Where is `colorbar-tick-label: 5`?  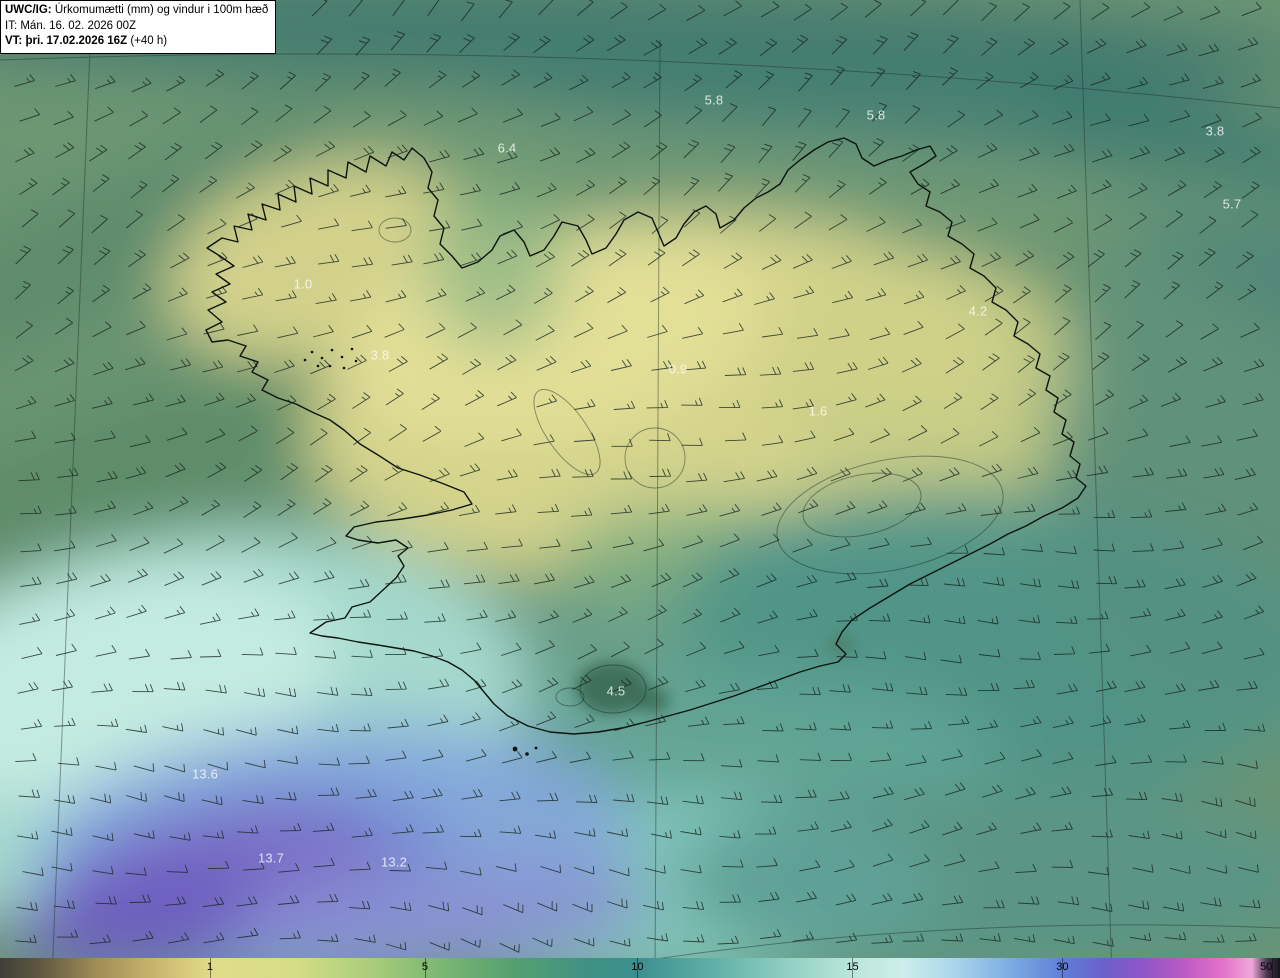
colorbar-tick-label: 5 is located at coordinates (425, 967).